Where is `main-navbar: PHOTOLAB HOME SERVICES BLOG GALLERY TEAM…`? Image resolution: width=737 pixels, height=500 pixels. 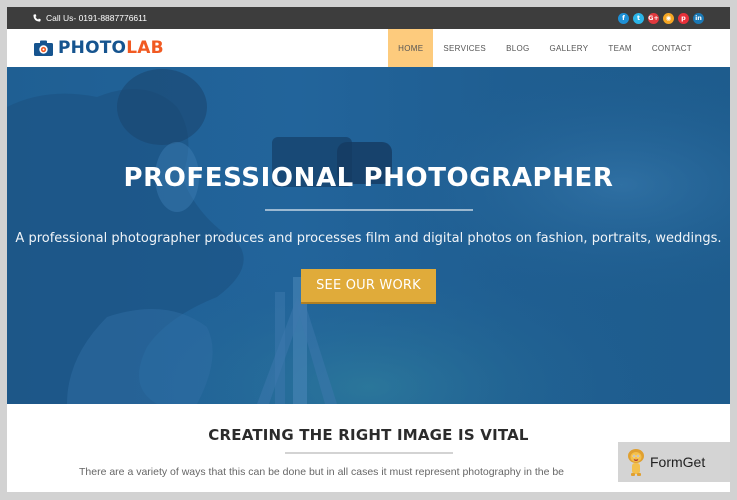
main-navbar: PHOTOLAB HOME SERVICES BLOG GALLERY TEAM… is located at coordinates (368, 48).